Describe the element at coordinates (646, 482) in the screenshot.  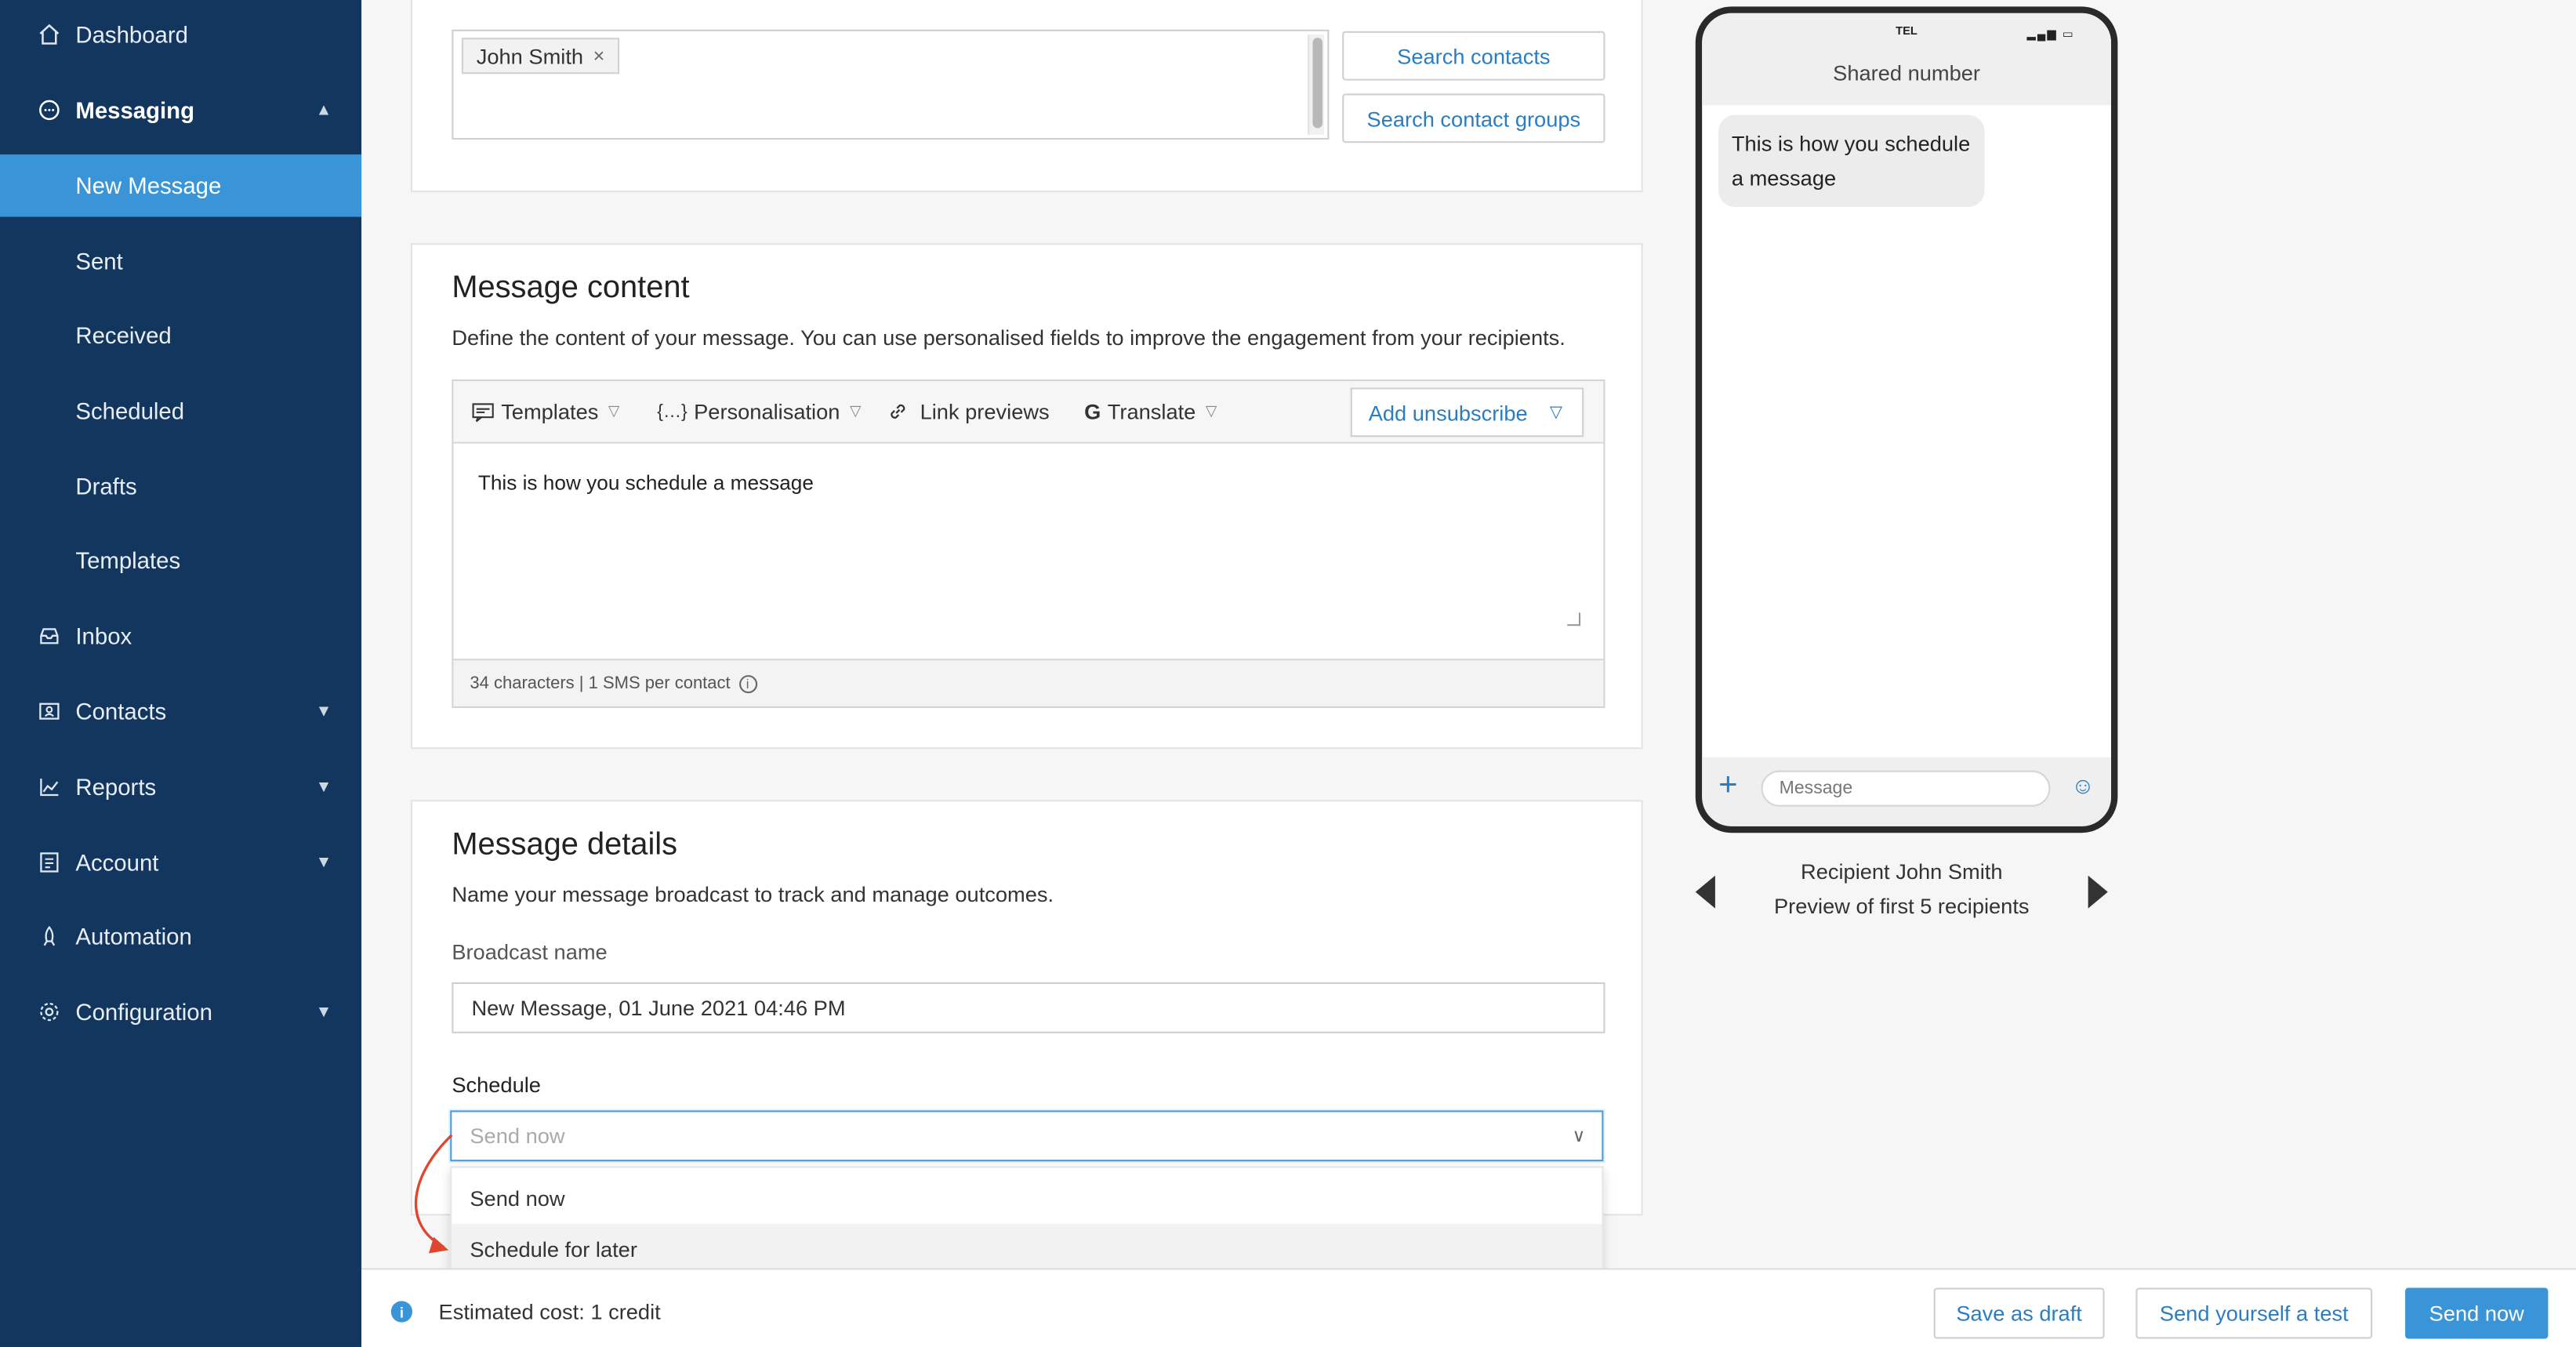
I see `message-body-textarea: This is how you schedule a message` at that location.